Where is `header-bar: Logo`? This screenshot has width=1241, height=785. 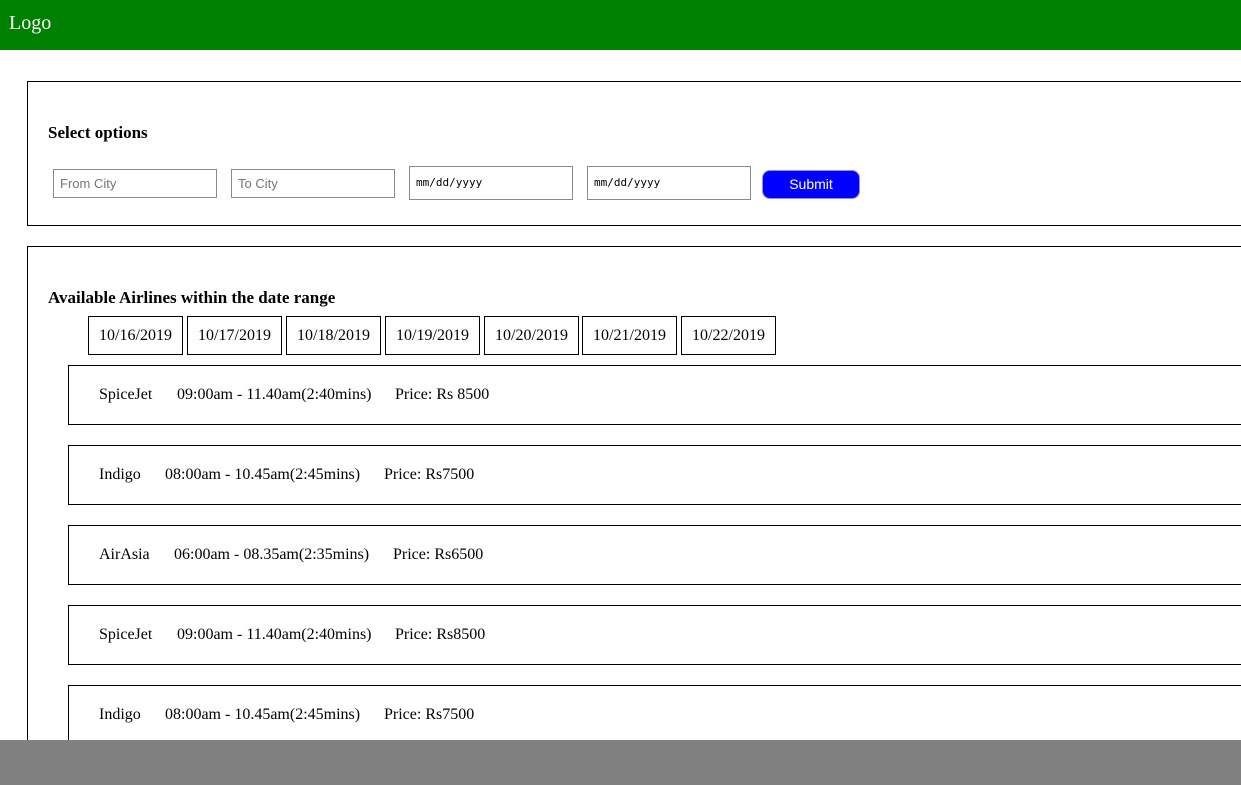
header-bar: Logo is located at coordinates (620, 25).